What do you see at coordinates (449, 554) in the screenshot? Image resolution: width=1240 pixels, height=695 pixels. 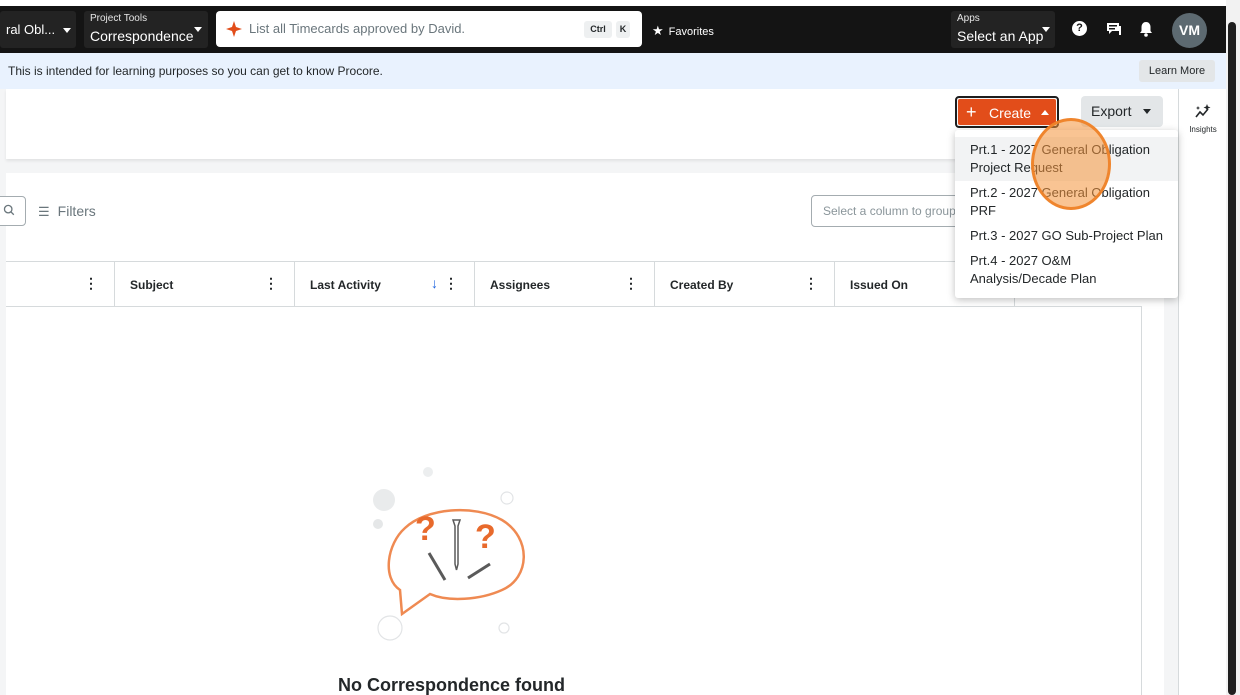 I see `empty-state-illustration: ? ?` at bounding box center [449, 554].